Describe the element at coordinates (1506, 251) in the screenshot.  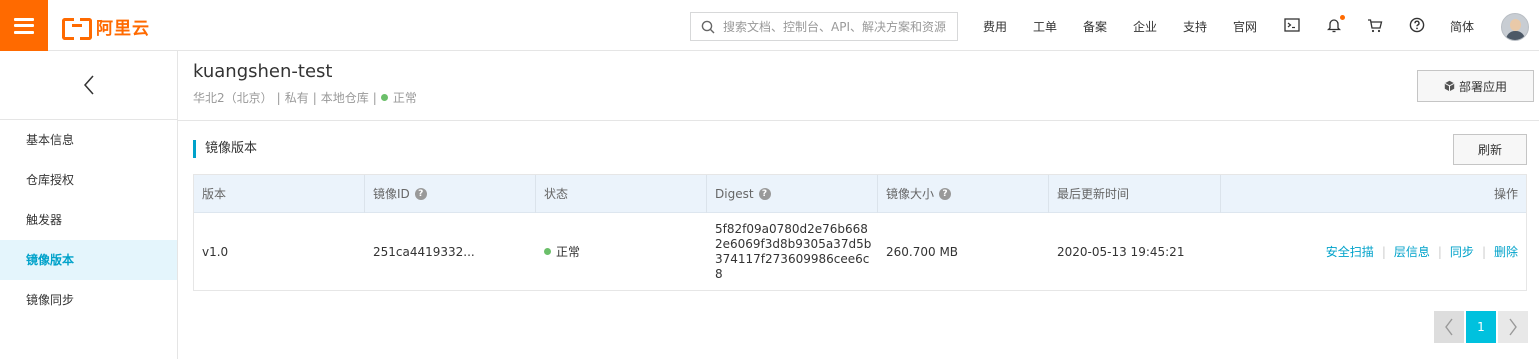
I see `delete-link: 删除` at that location.